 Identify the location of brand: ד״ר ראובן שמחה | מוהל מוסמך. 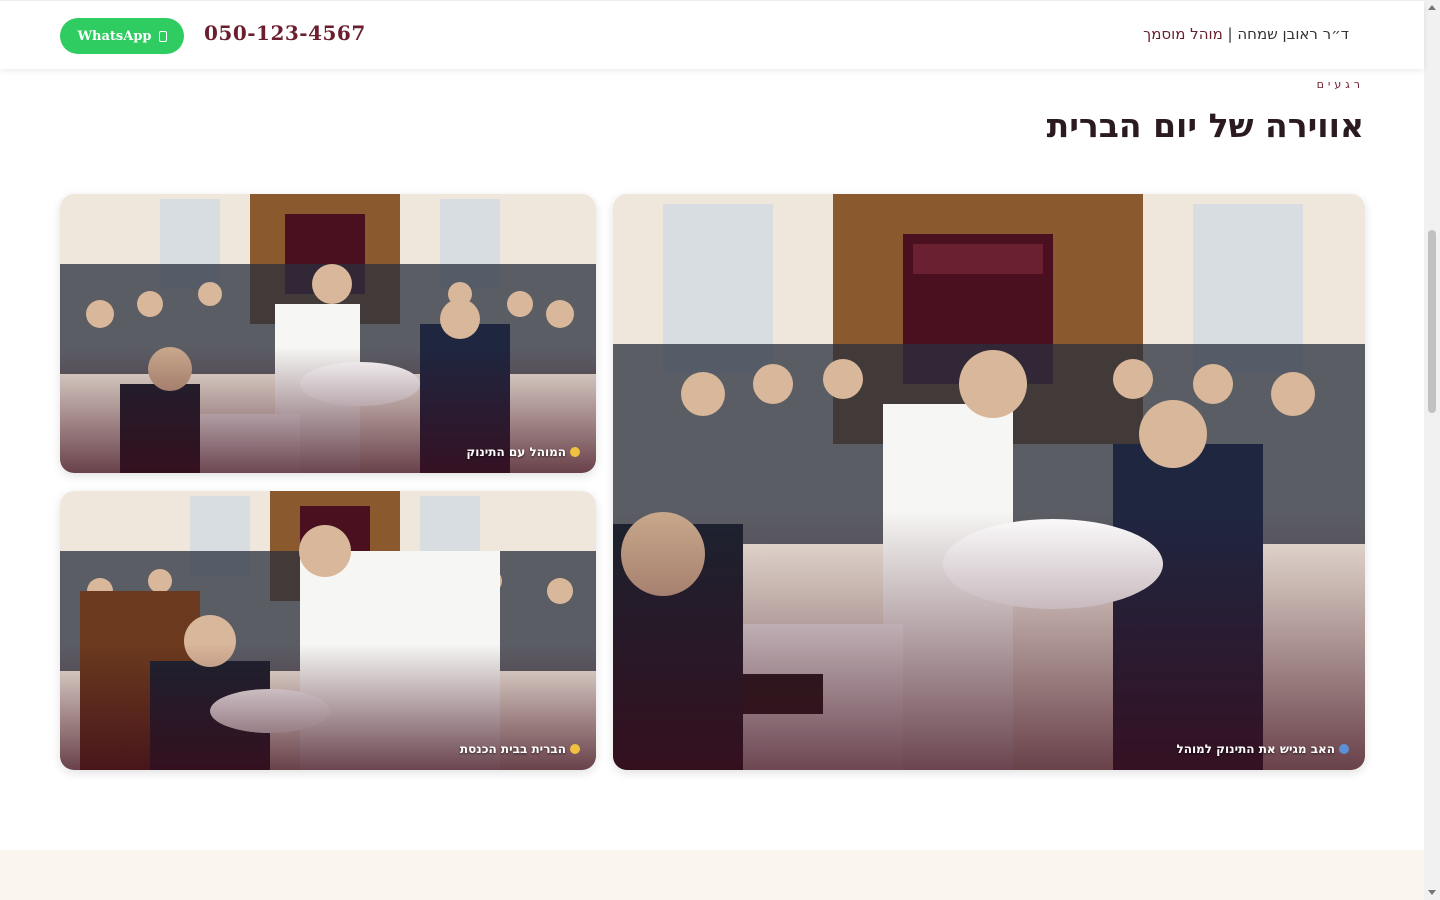
(1246, 34).